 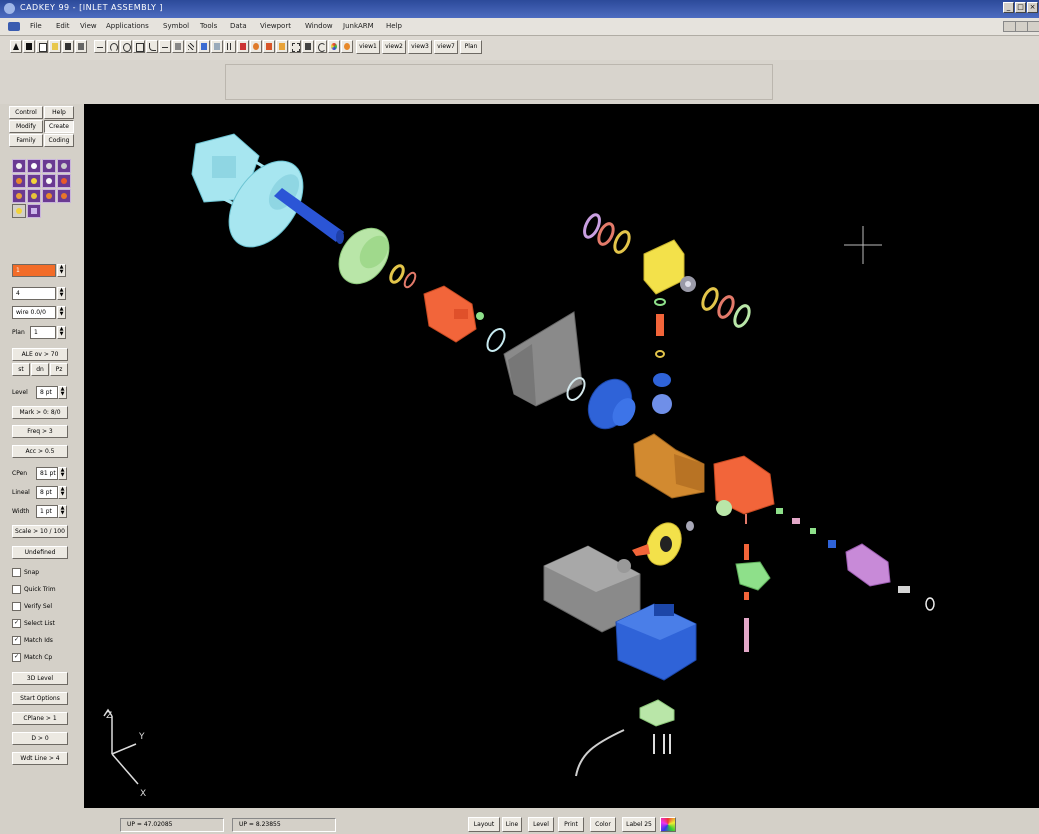 What do you see at coordinates (603, 824) in the screenshot?
I see `status-color-button: Color` at bounding box center [603, 824].